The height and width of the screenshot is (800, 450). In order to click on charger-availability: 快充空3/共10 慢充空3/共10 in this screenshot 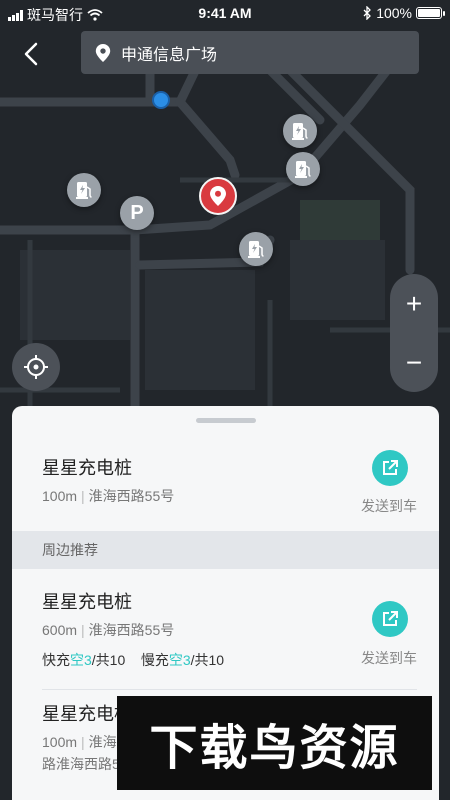, I will do `click(133, 660)`.